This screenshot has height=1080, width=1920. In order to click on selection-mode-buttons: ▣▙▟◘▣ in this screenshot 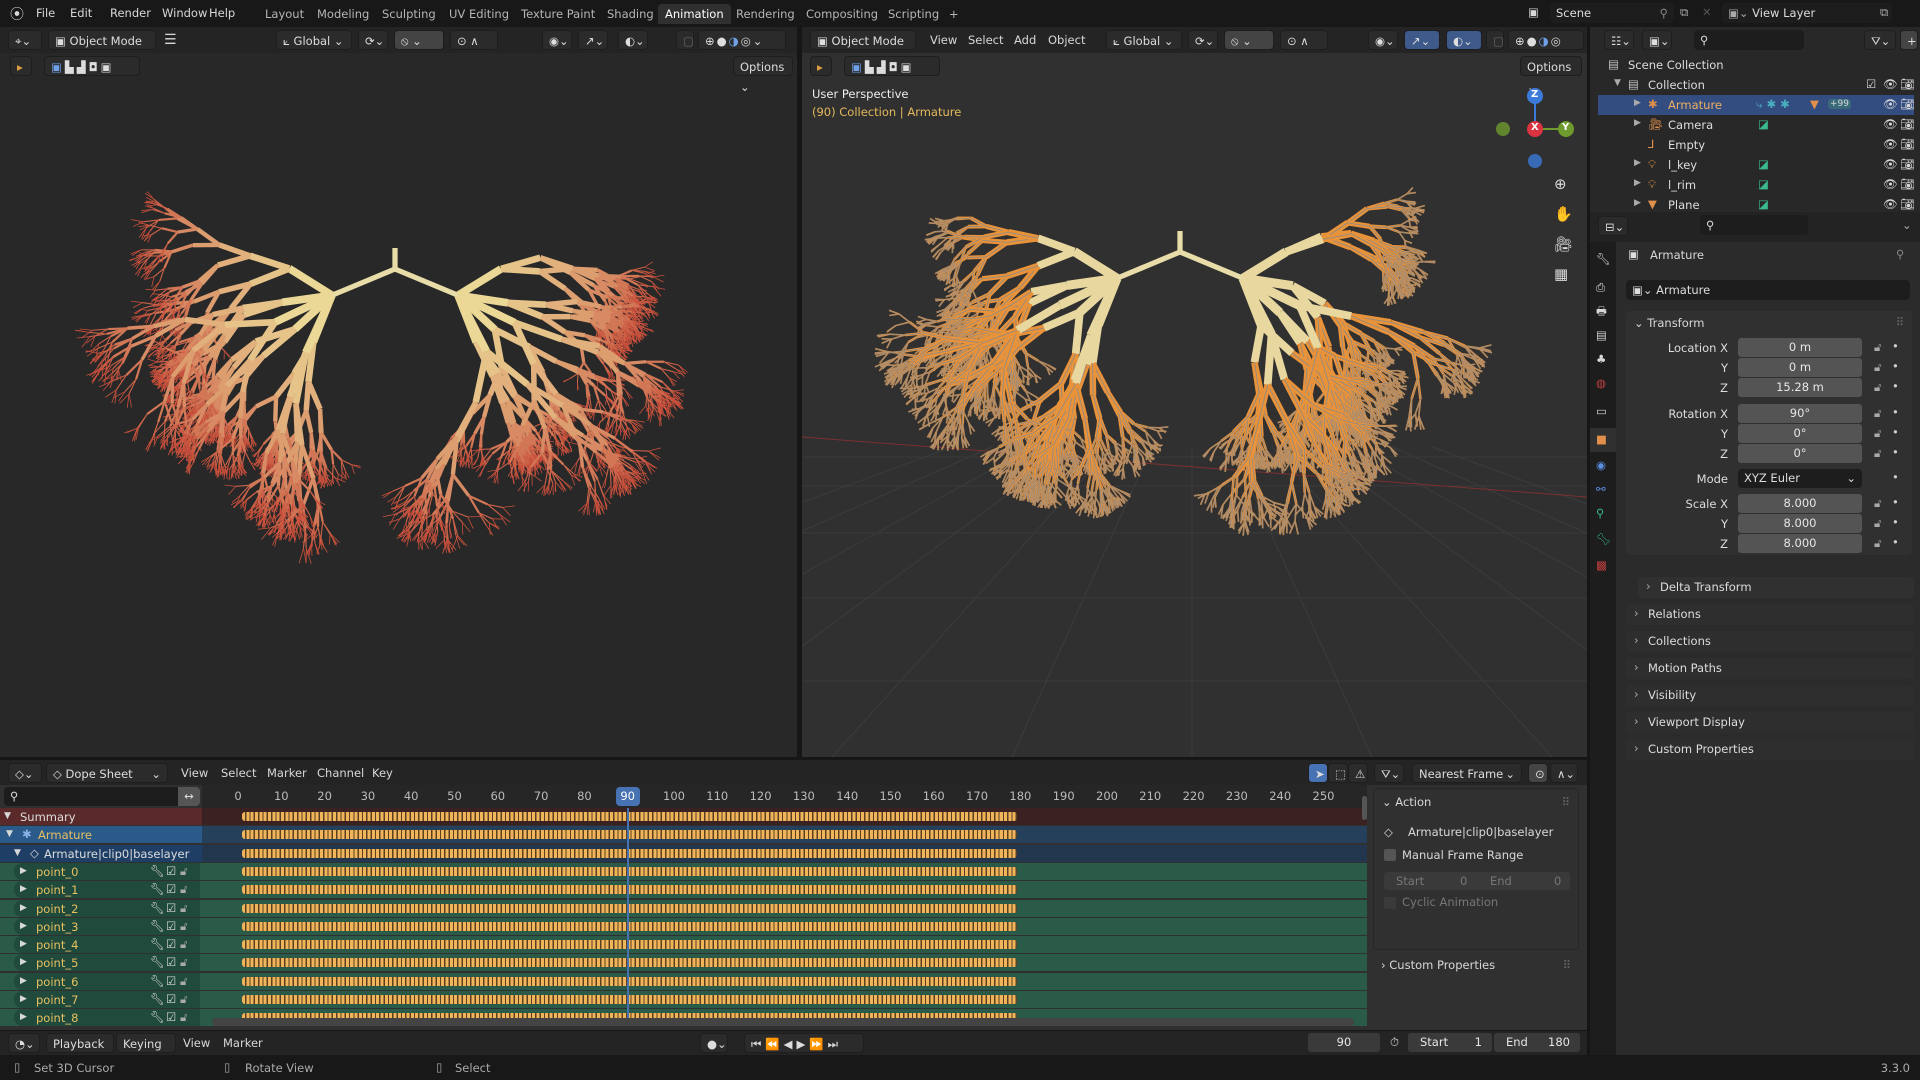, I will do `click(92, 66)`.